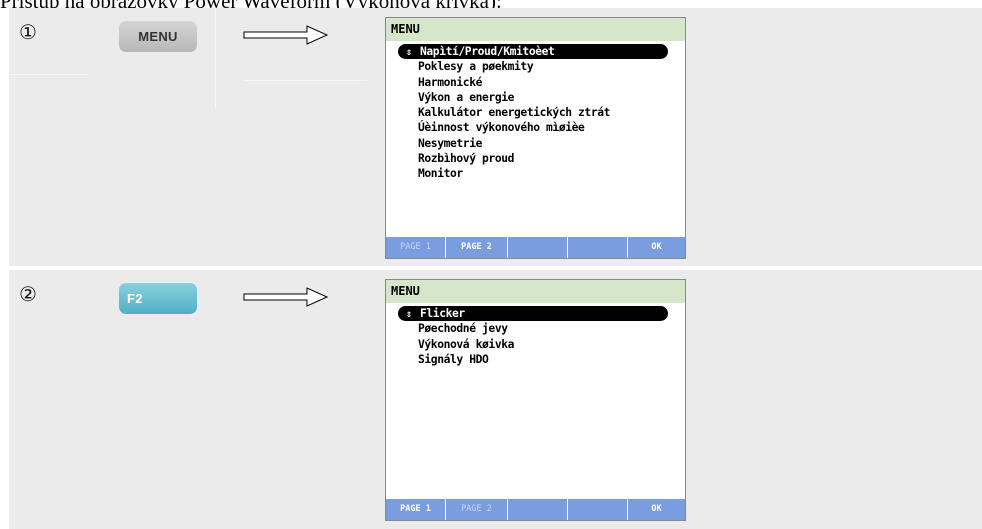  Describe the element at coordinates (28, 32) in the screenshot. I see `step-number-1: ①` at that location.